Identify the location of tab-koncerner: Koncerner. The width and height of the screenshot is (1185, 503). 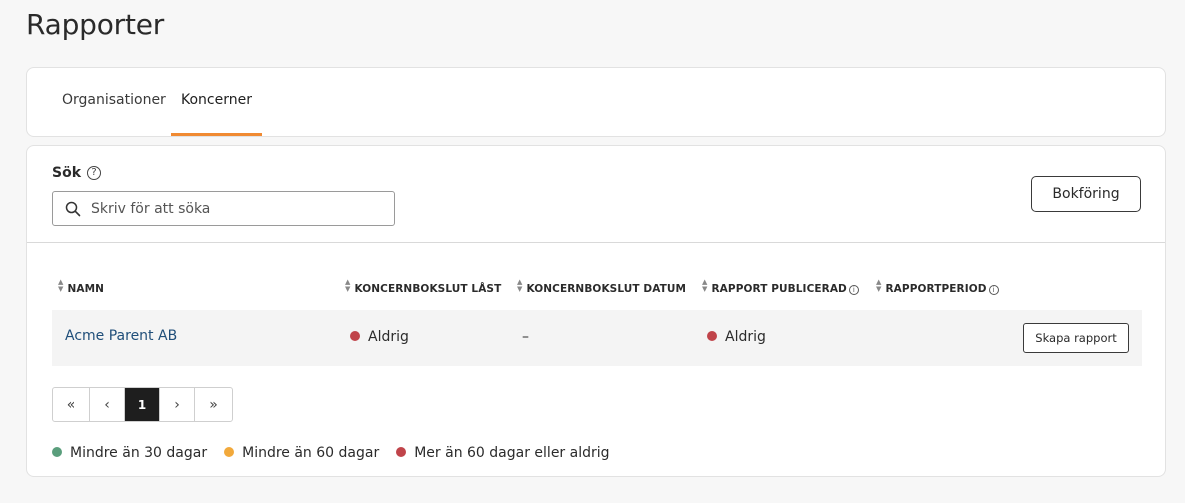
(216, 114).